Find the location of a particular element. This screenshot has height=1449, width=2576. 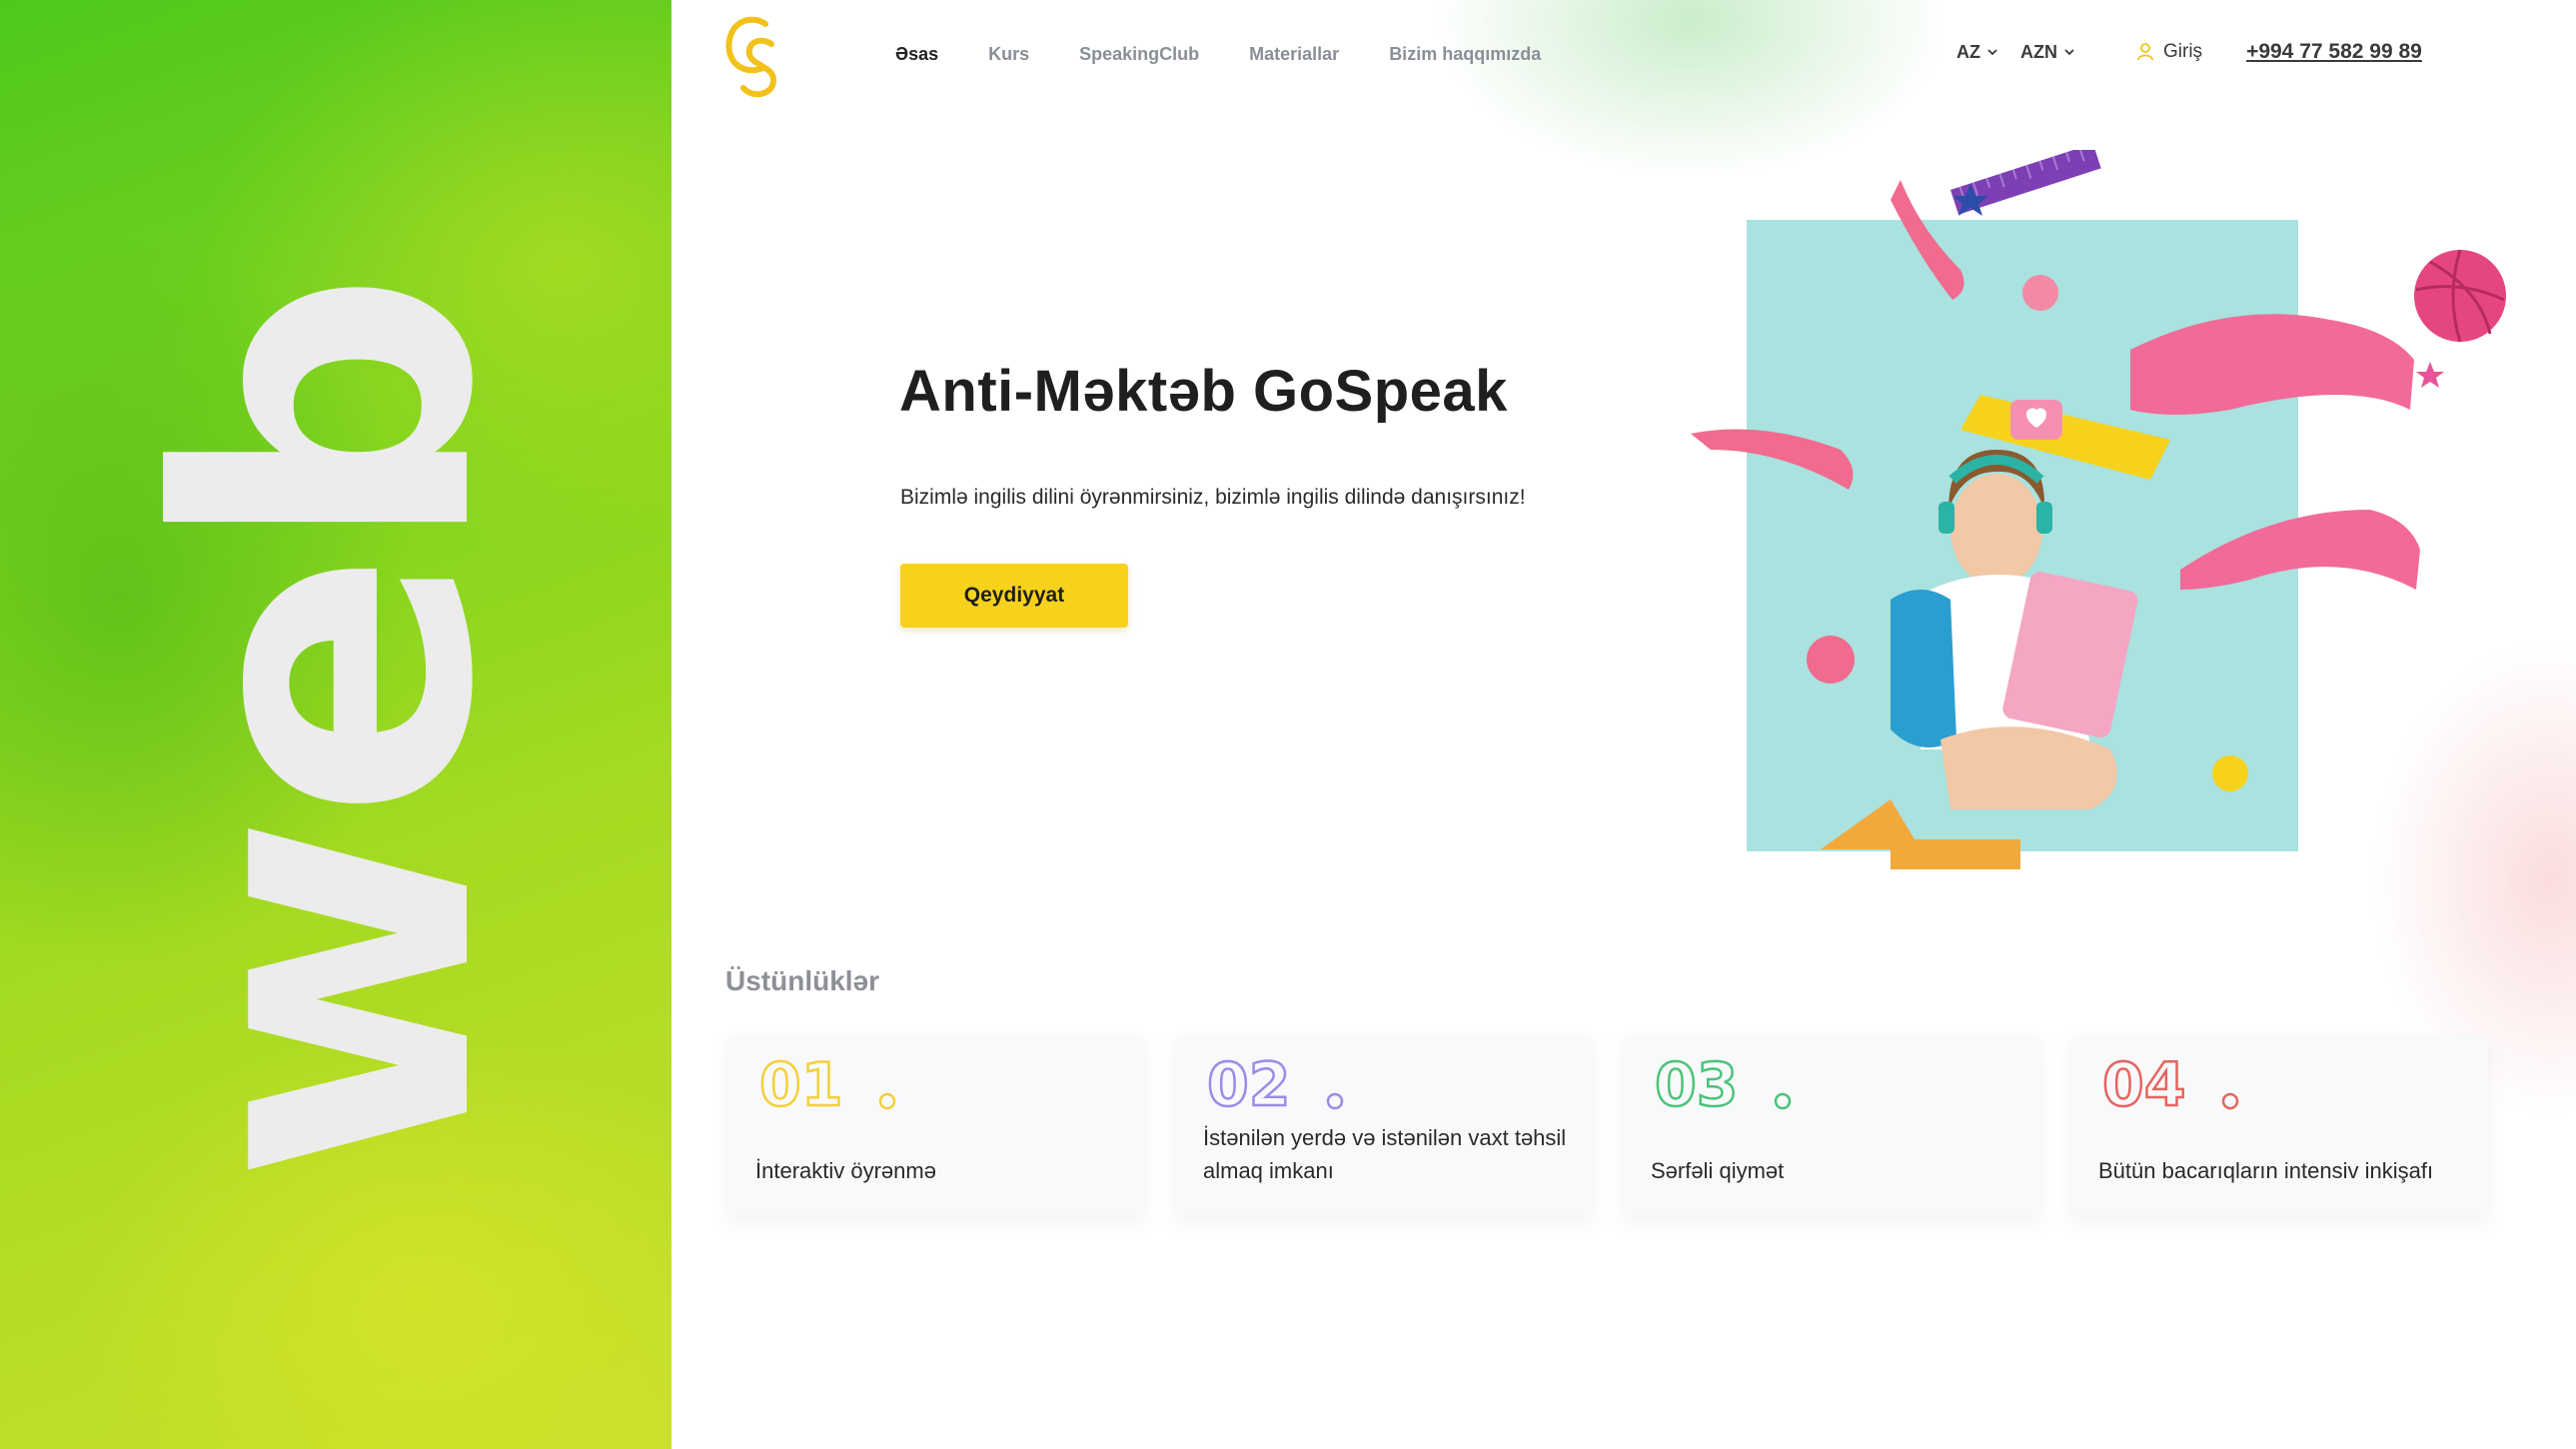

feature-text: Sərfəli qiymət is located at coordinates (1718, 1170).